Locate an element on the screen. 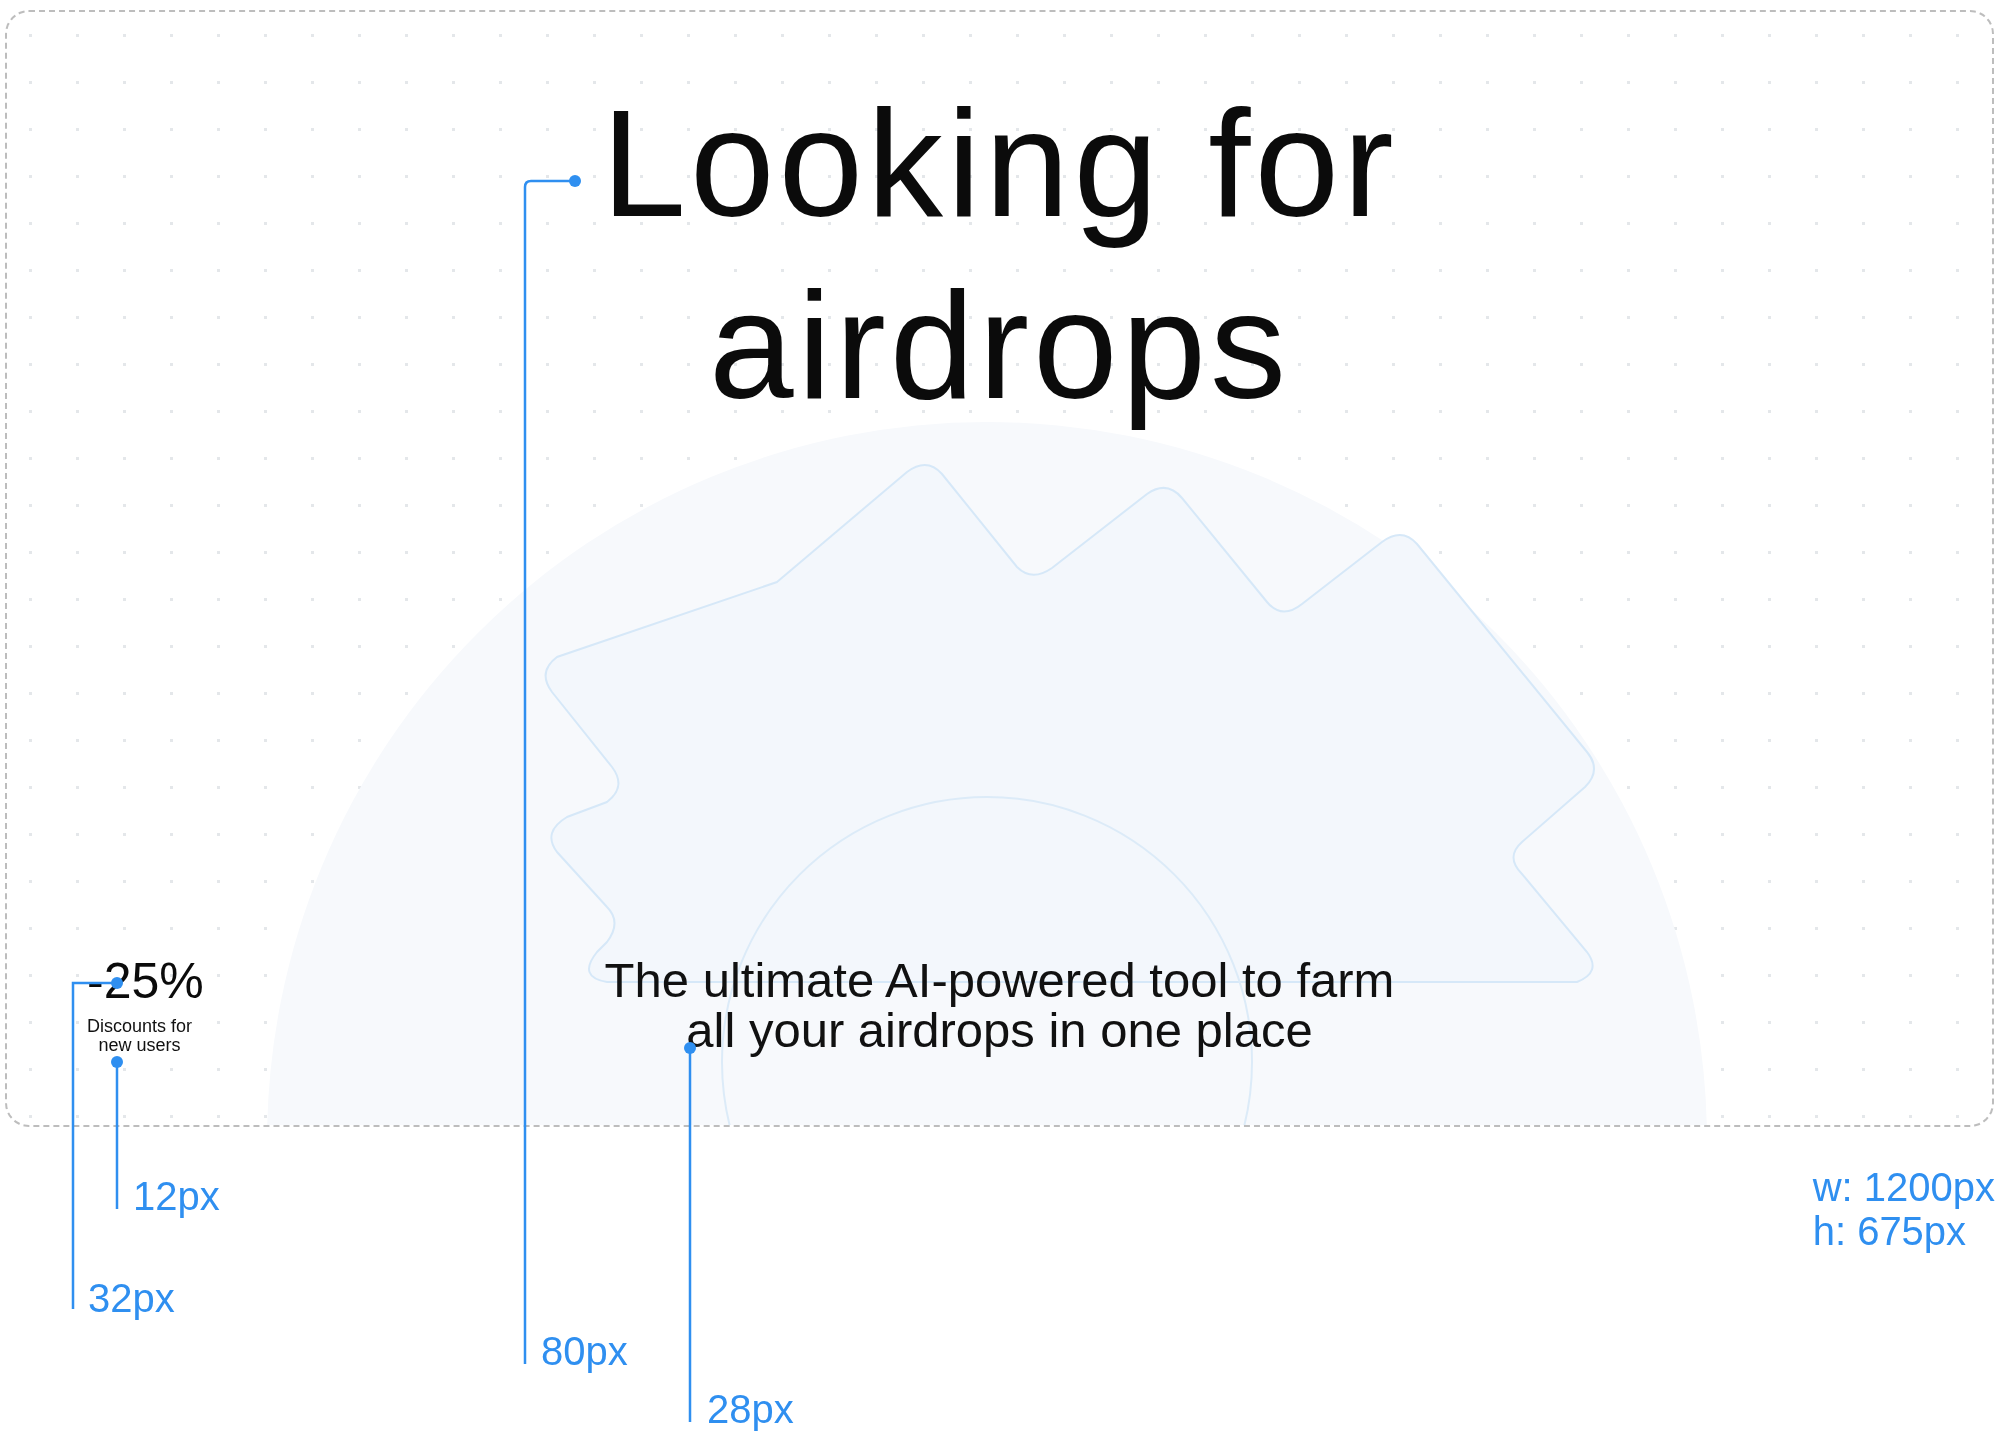  size-label: 28px is located at coordinates (750, 1409).